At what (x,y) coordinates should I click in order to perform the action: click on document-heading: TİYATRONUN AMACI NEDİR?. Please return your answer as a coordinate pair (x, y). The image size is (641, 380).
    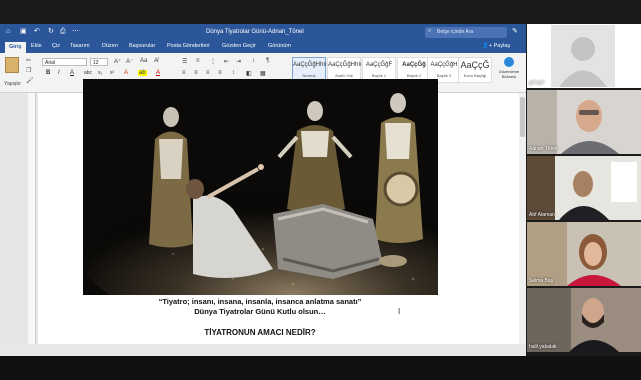
    Looking at the image, I should click on (260, 332).